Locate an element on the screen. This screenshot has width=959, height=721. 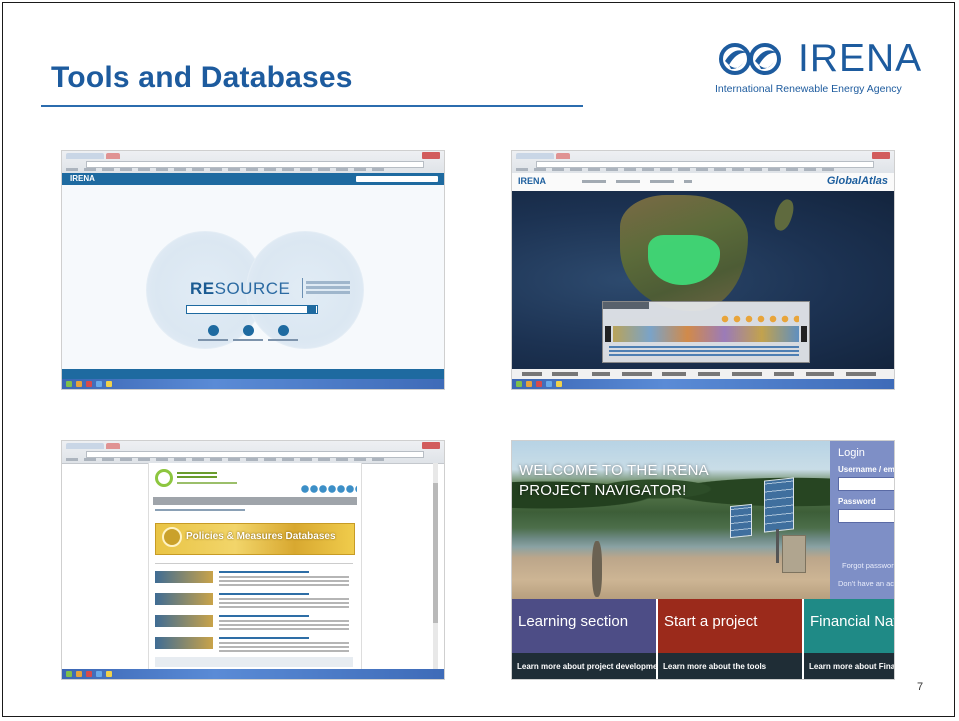
global-atlas-screenshot: IRENA GlobalAtlas is located at coordinates (703, 270).